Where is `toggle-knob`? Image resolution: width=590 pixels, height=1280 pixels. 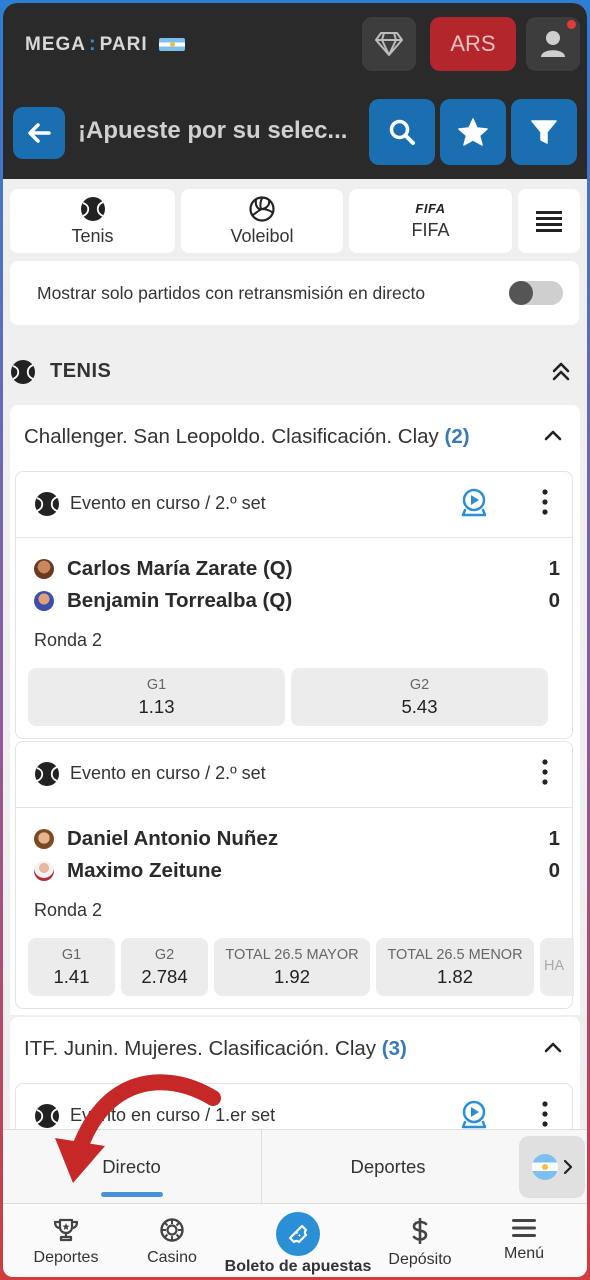
toggle-knob is located at coordinates (521, 293).